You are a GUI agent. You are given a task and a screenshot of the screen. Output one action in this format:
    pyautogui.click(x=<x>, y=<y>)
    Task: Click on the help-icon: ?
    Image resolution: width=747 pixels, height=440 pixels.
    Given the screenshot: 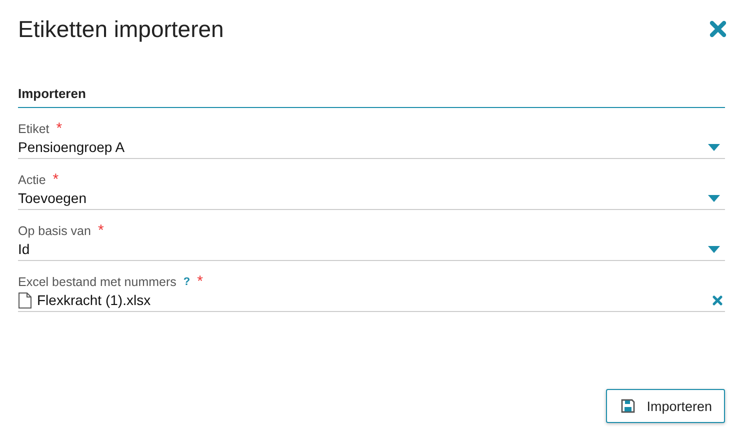 What is the action you would take?
    pyautogui.click(x=186, y=282)
    